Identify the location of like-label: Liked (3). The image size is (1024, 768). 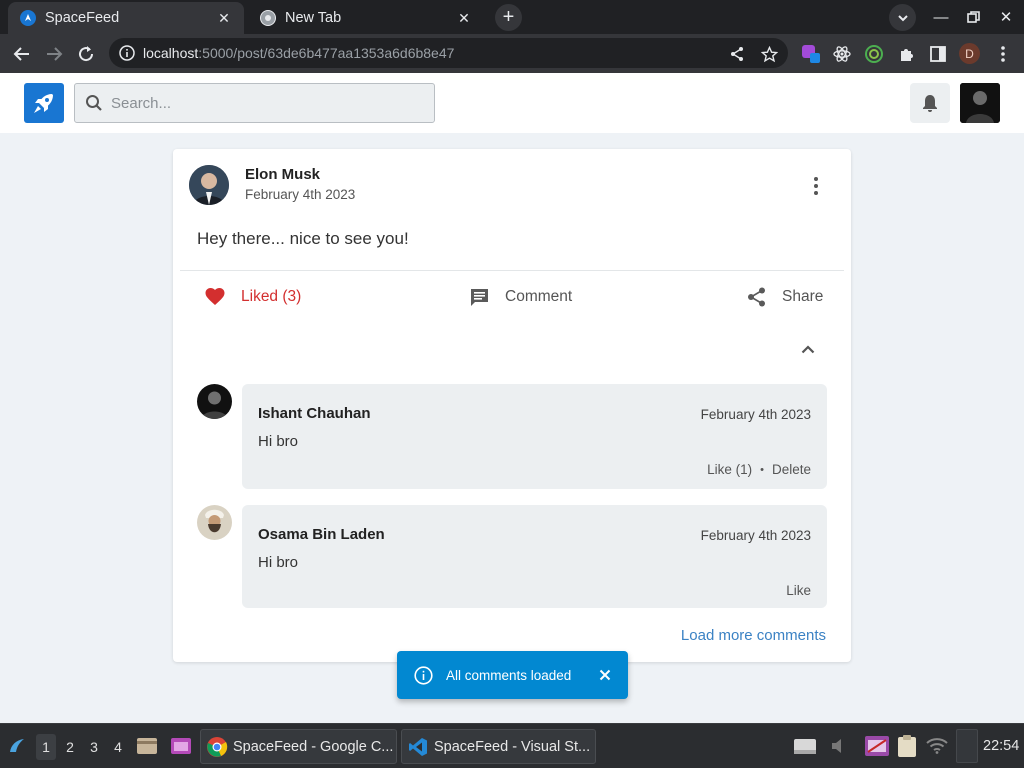
(271, 296).